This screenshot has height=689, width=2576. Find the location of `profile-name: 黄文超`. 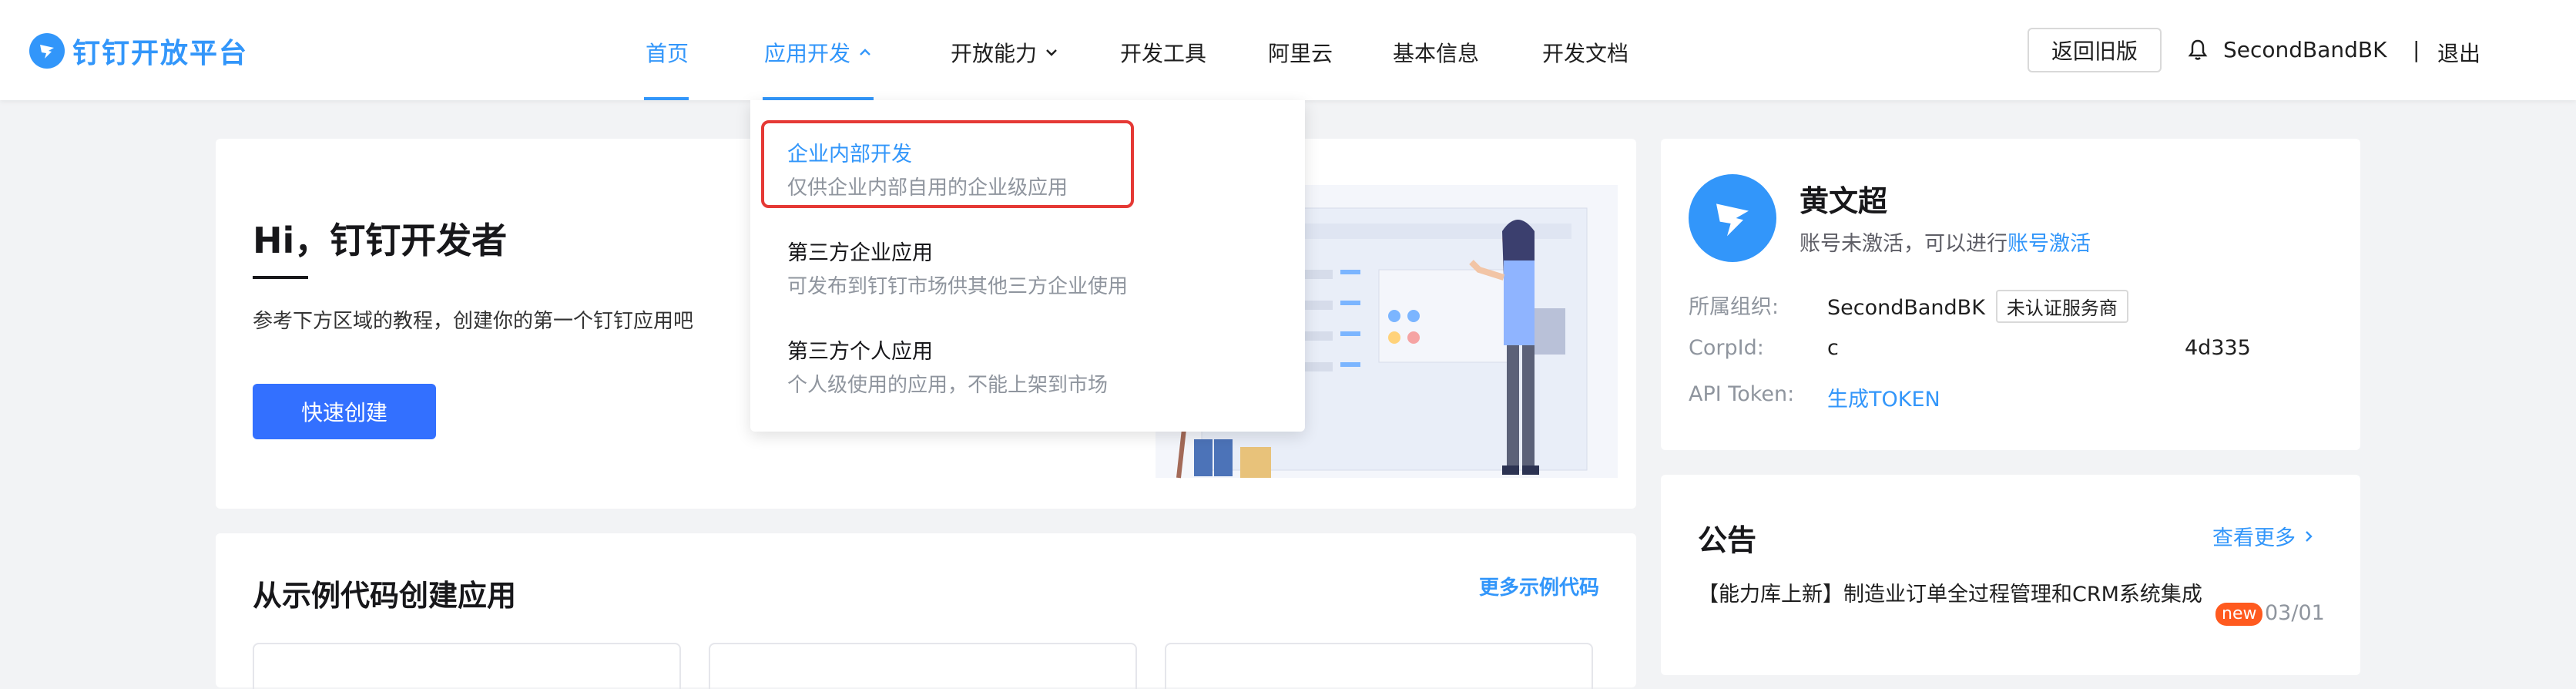

profile-name: 黄文超 is located at coordinates (1844, 201).